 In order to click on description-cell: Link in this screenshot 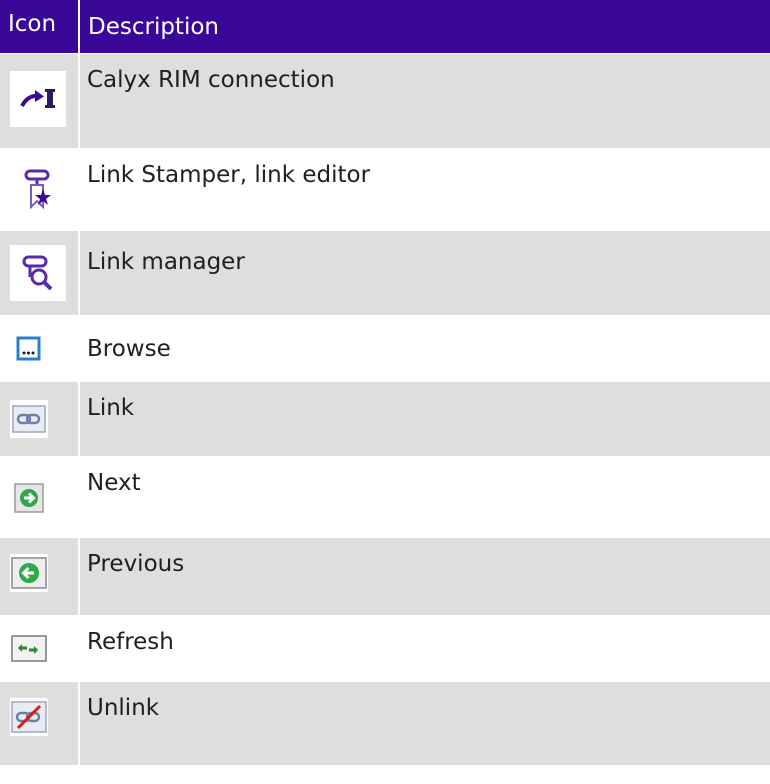, I will do `click(111, 408)`.